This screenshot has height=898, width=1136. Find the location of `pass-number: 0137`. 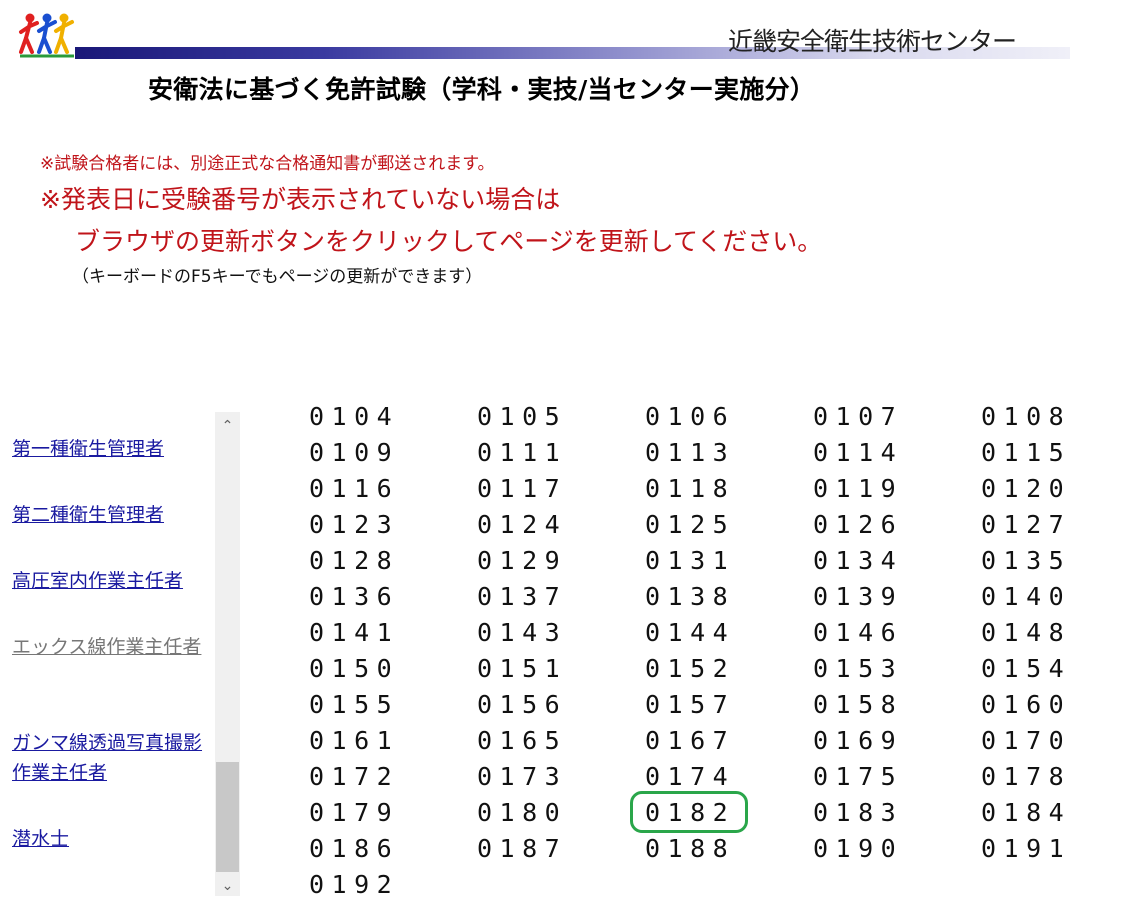

pass-number: 0137 is located at coordinates (522, 596).